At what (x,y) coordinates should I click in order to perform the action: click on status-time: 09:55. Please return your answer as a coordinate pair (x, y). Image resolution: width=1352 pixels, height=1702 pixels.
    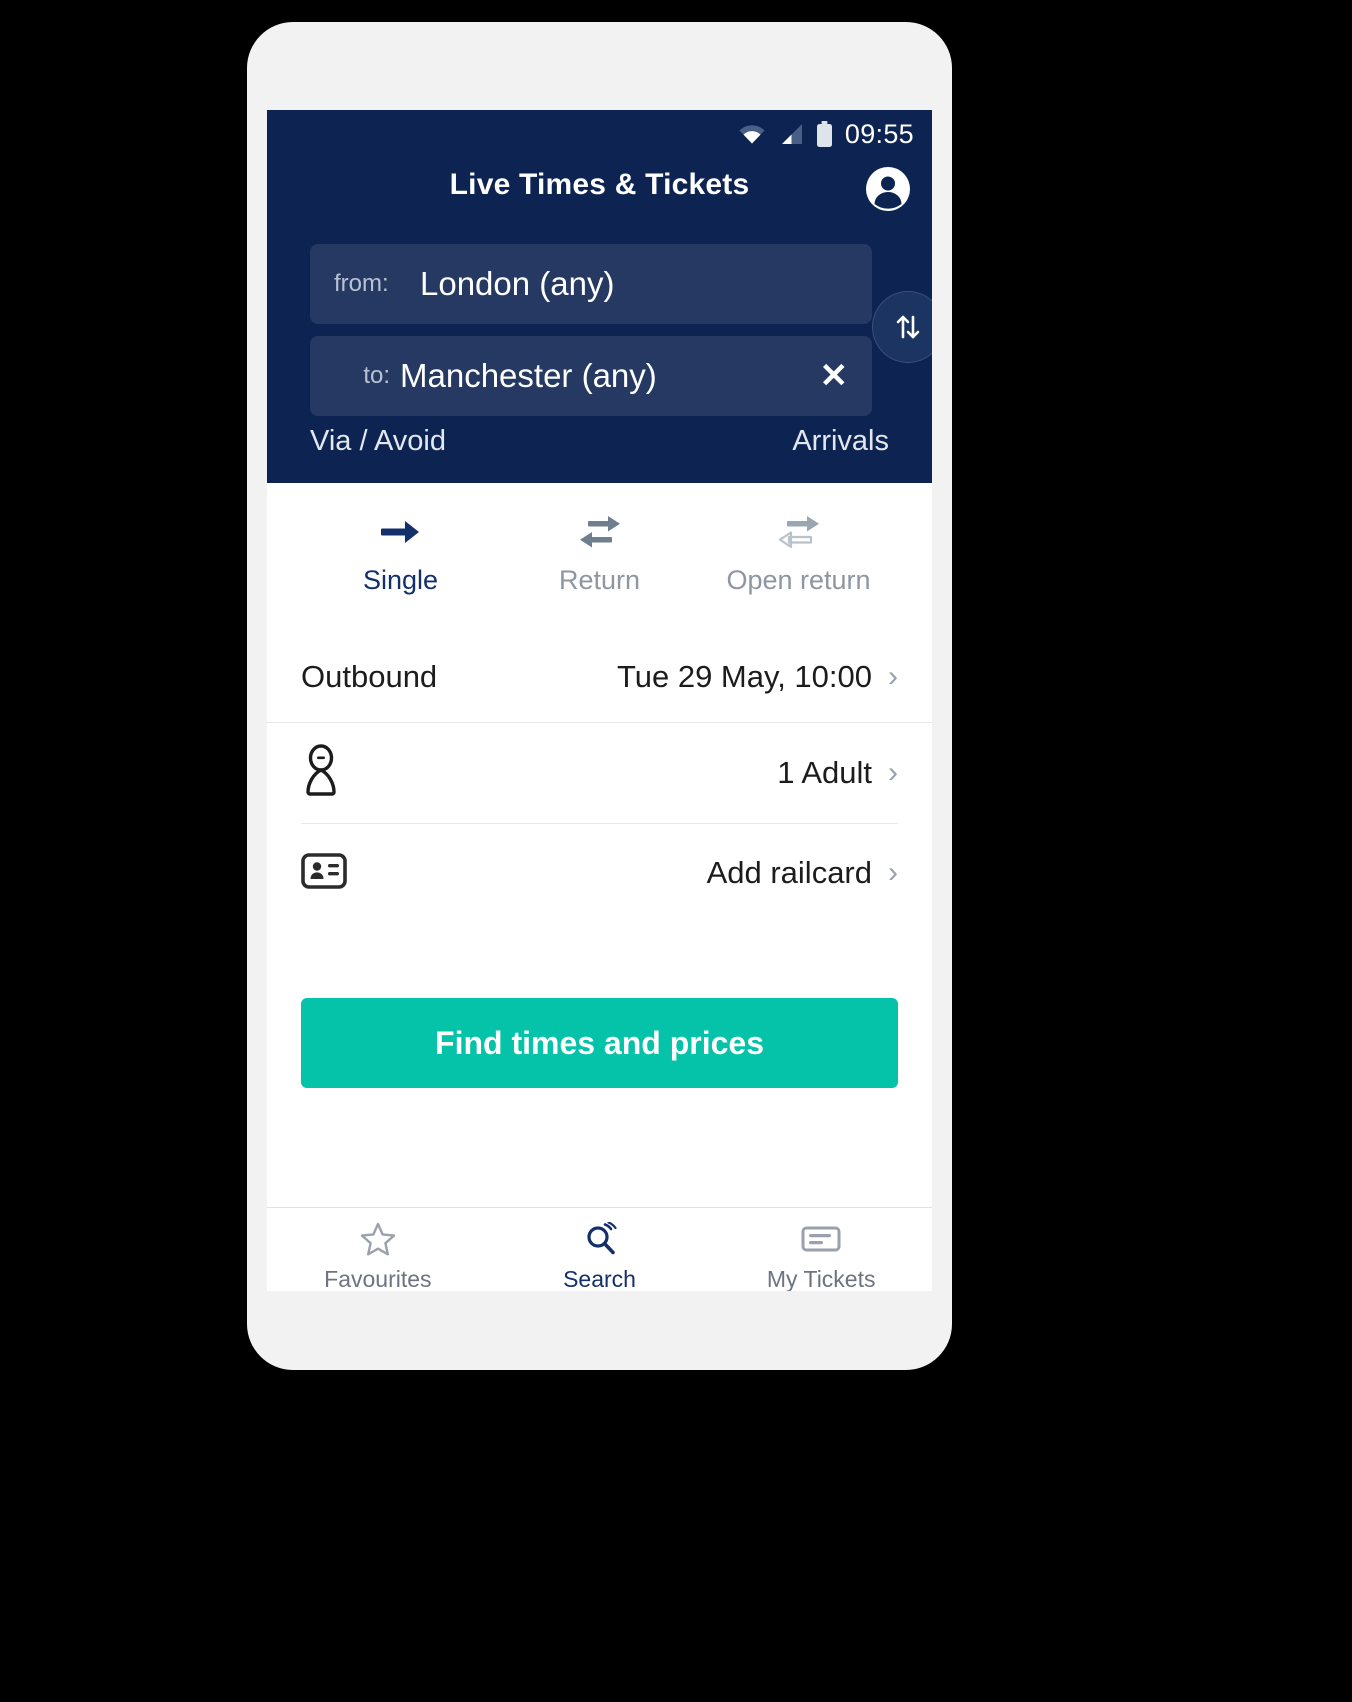
    Looking at the image, I should click on (879, 133).